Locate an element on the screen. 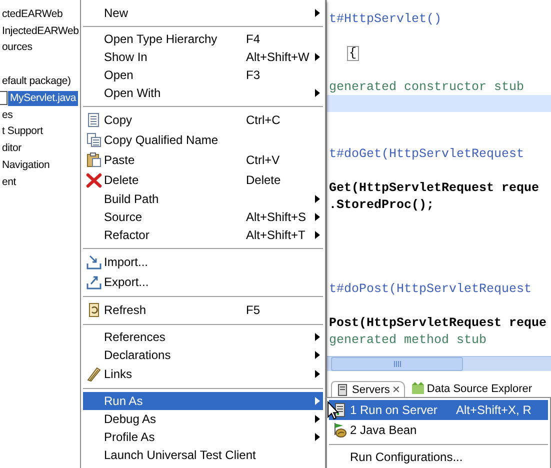 The width and height of the screenshot is (551, 468). close-icon: ✕ is located at coordinates (396, 390).